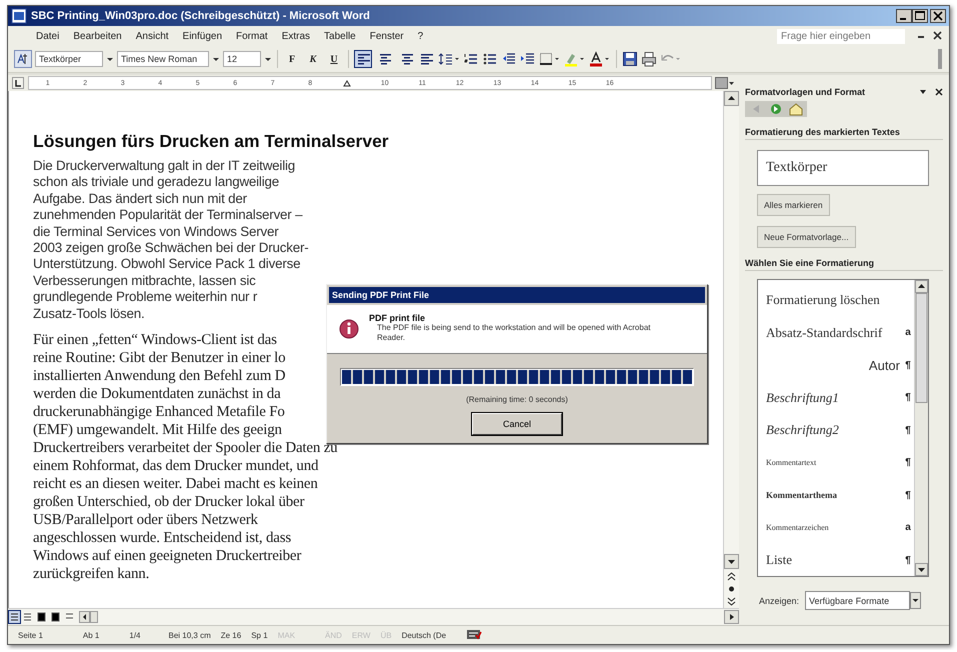 This screenshot has height=652, width=957. What do you see at coordinates (69, 59) in the screenshot?
I see `style-dropdown: Textkörper` at bounding box center [69, 59].